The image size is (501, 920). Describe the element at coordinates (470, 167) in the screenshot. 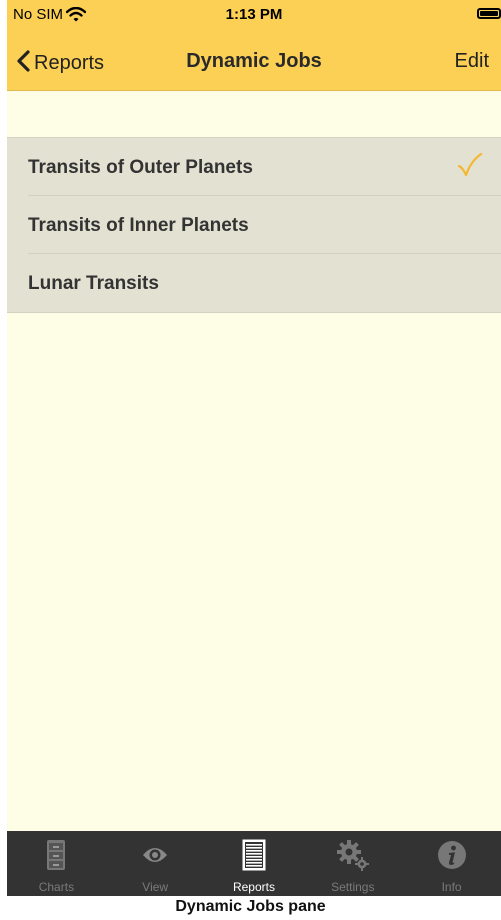

I see `checkmark-icon` at that location.